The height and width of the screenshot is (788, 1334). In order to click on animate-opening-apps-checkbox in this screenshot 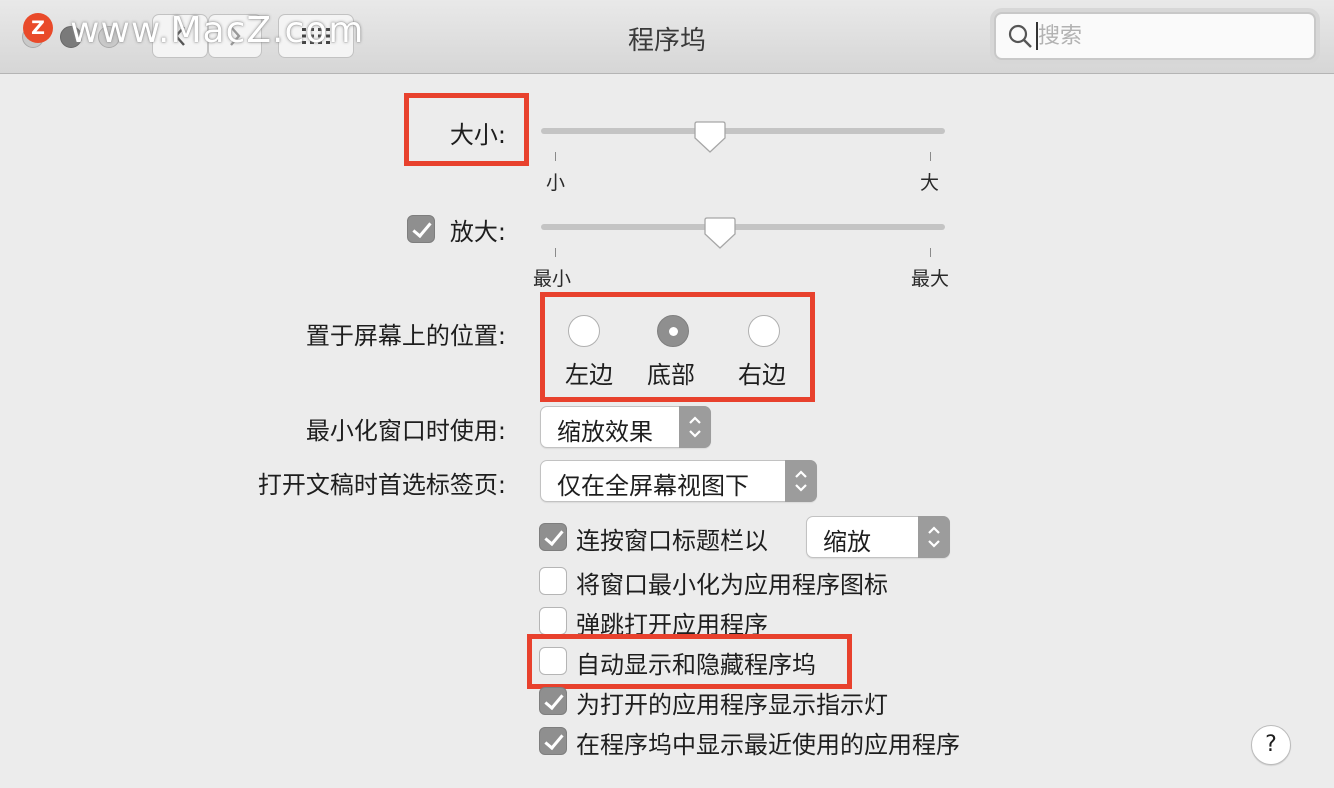, I will do `click(553, 621)`.